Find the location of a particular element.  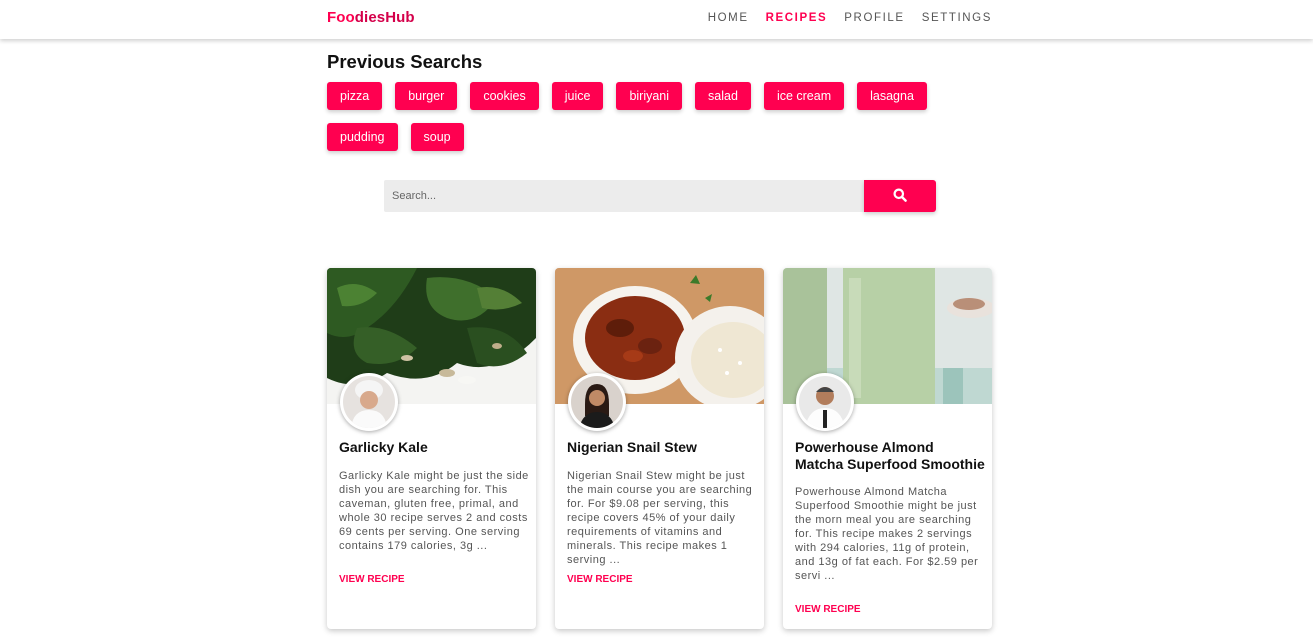

search-chip-lasagna: lasagna is located at coordinates (892, 96).